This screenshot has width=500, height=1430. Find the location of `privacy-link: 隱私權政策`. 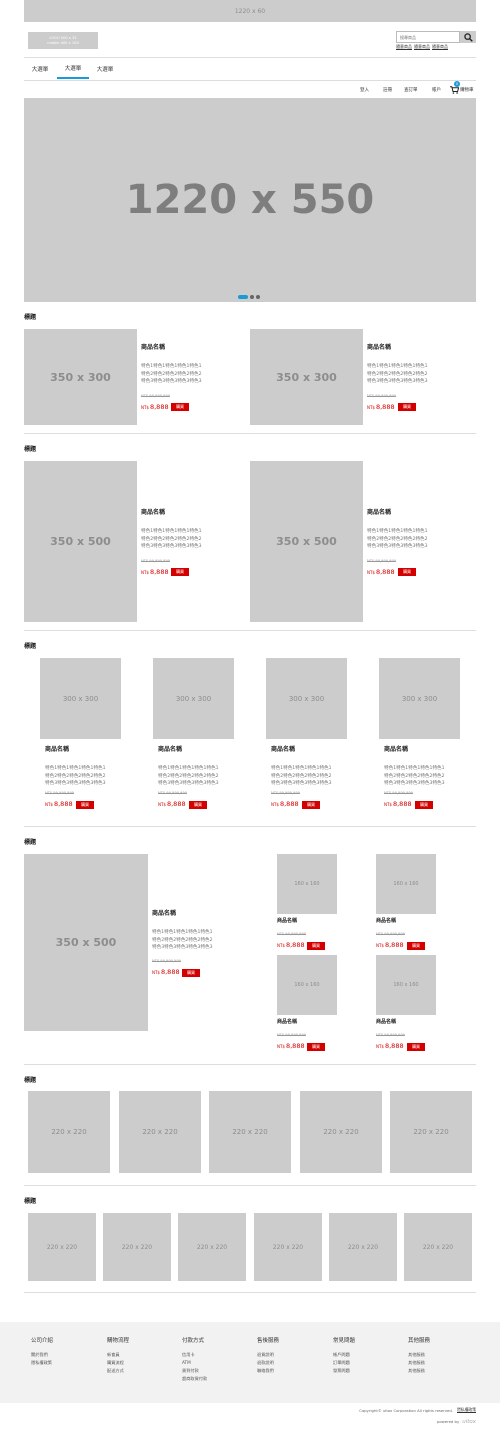

privacy-link: 隱私權政策 is located at coordinates (466, 1410).